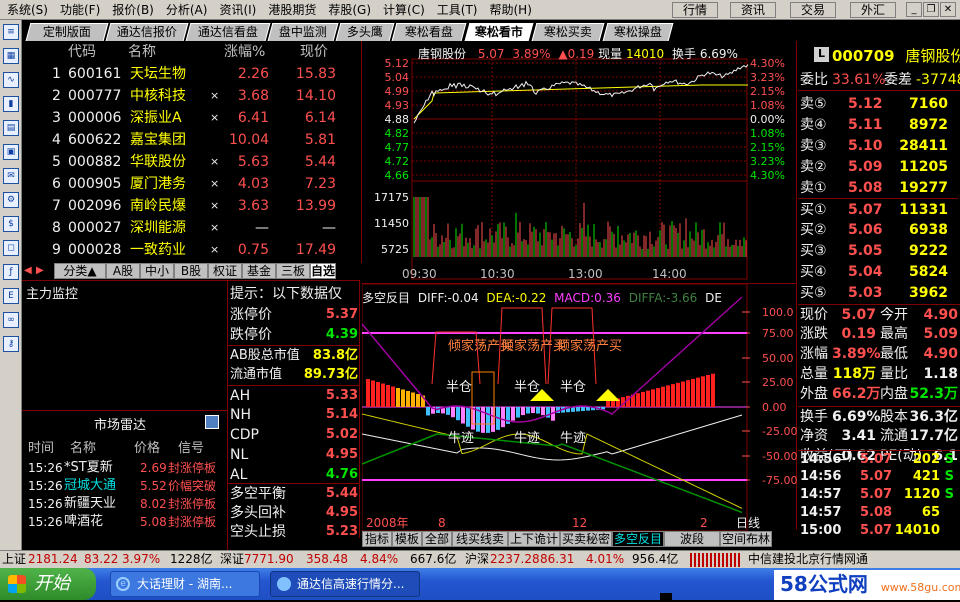  I want to click on menu-item-1: 功能(F), so click(79, 9).